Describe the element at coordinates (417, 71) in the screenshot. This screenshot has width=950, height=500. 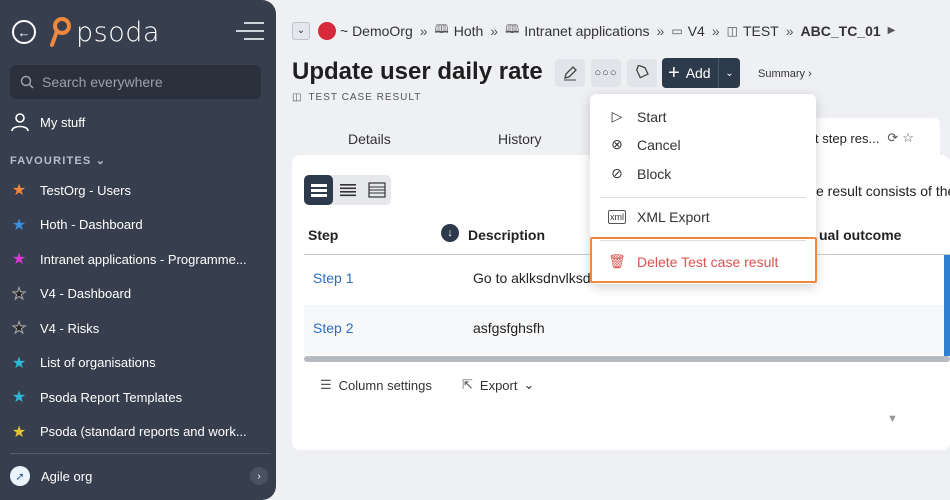
I see `page-title: Update user daily rate` at that location.